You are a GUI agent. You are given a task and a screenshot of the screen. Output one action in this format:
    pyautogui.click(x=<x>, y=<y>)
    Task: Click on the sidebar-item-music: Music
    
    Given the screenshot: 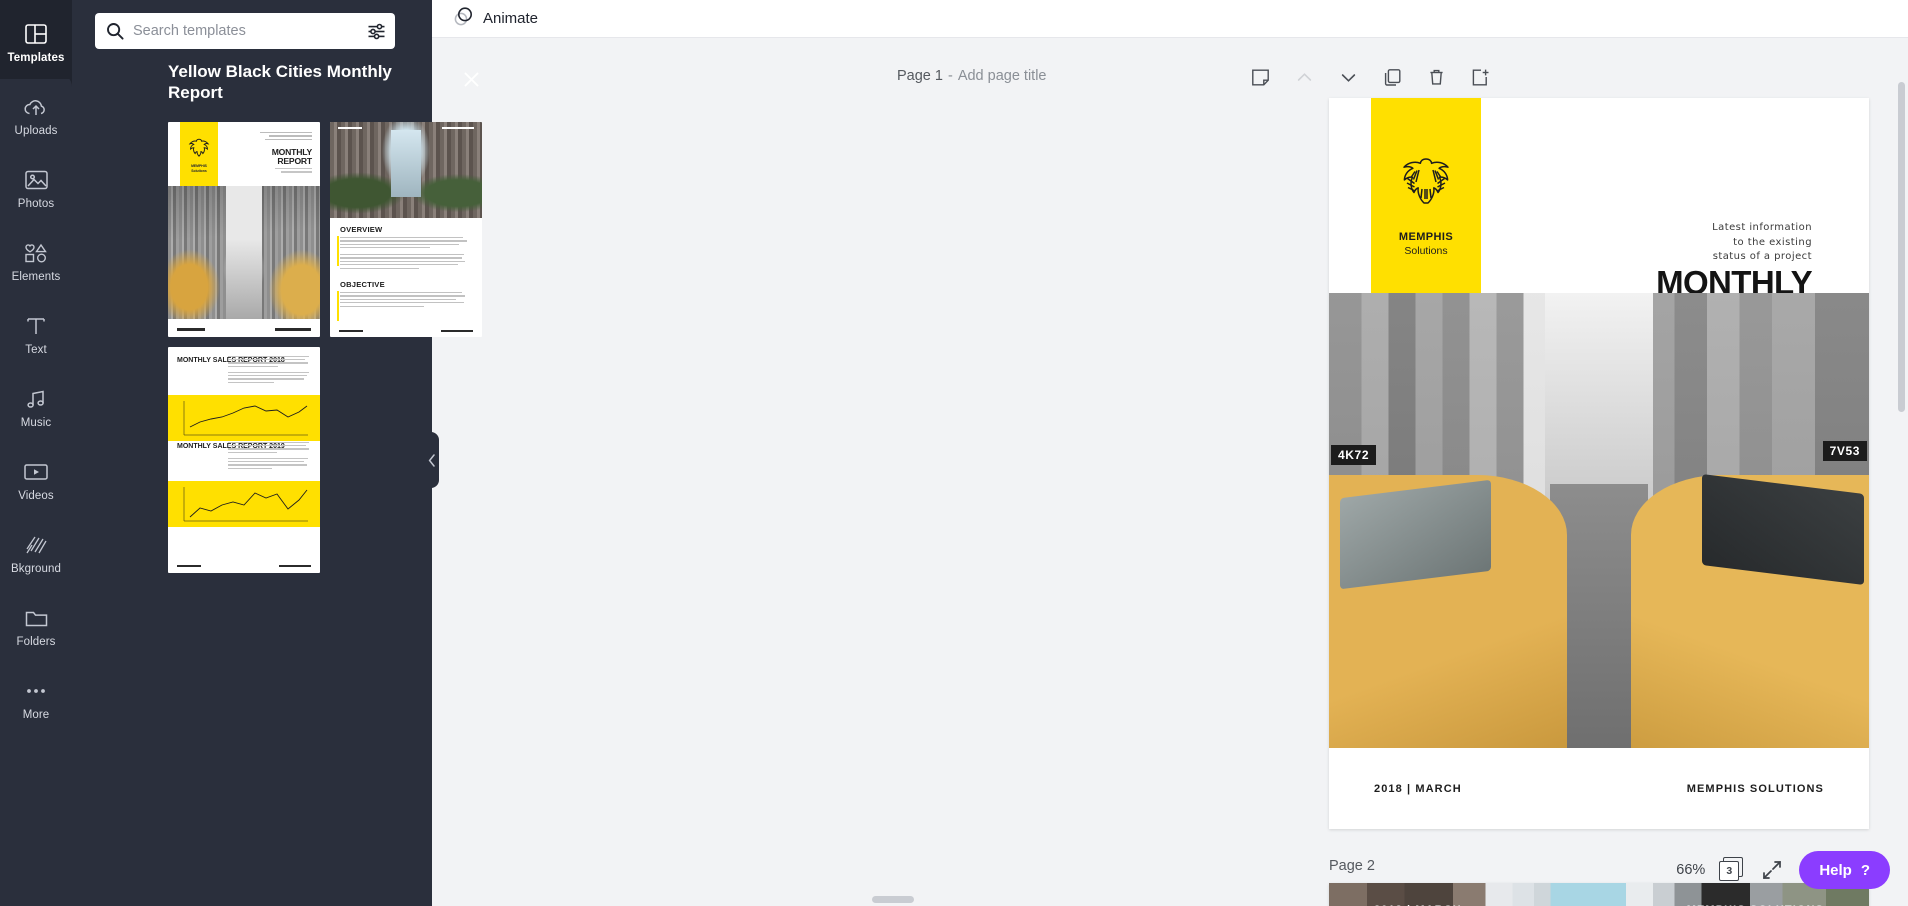 What is the action you would take?
    pyautogui.click(x=36, y=407)
    